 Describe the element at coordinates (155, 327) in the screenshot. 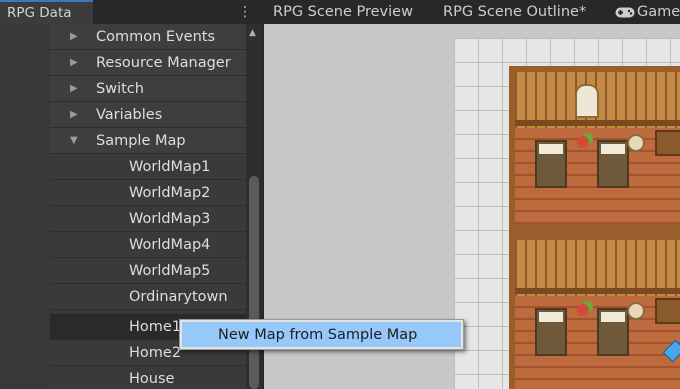

I see `tree-item-label: Home1` at that location.